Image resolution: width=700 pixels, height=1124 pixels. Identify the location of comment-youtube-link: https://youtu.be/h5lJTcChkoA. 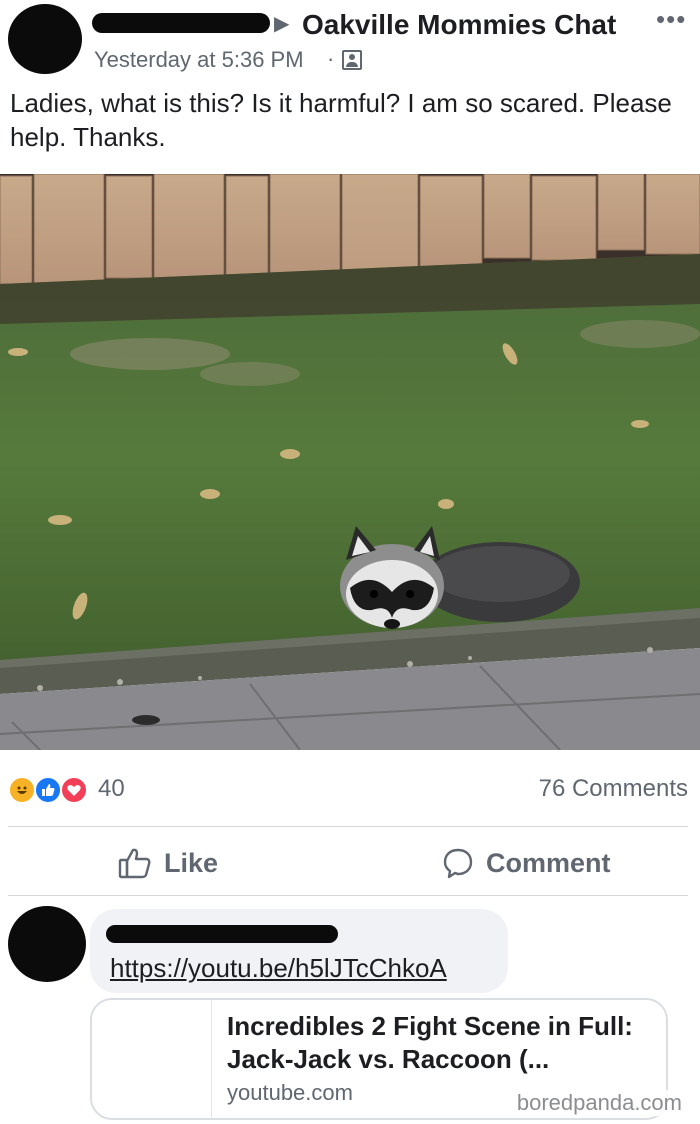
(278, 968).